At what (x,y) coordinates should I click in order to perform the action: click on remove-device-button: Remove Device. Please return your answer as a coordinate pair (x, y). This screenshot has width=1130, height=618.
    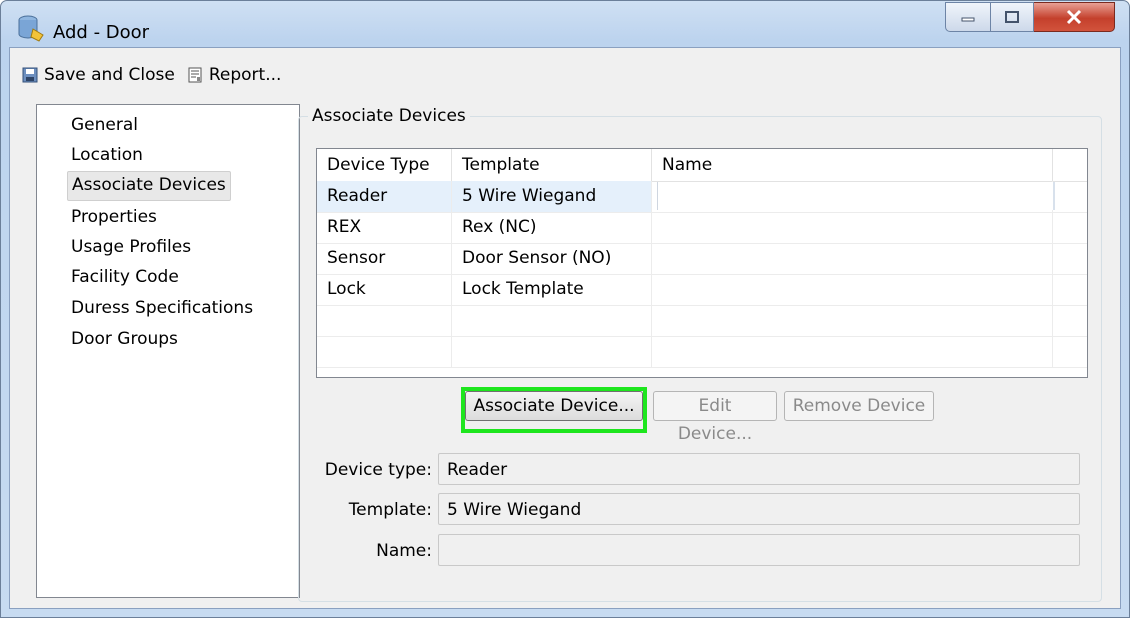
    Looking at the image, I should click on (859, 406).